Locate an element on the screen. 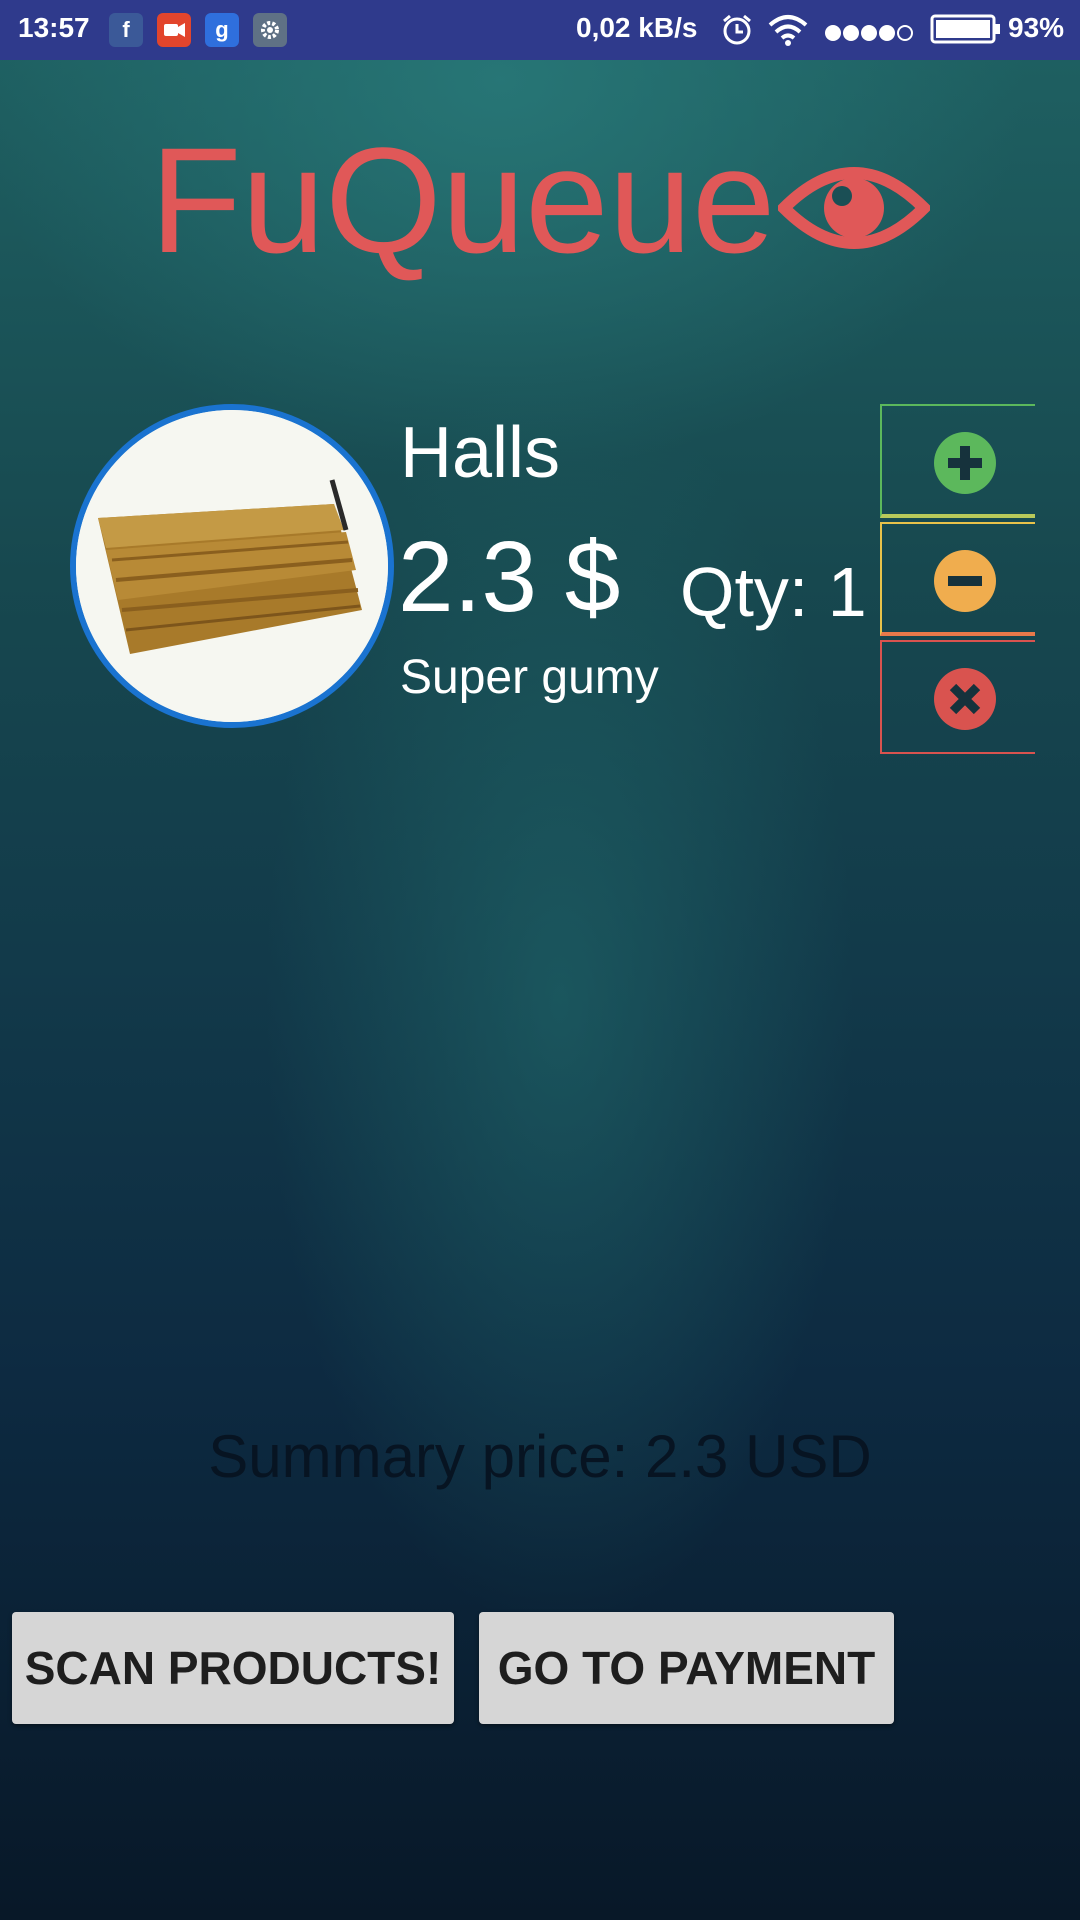 This screenshot has width=1080, height=1920. summary-price: Summary price: 2.3 USD is located at coordinates (540, 1456).